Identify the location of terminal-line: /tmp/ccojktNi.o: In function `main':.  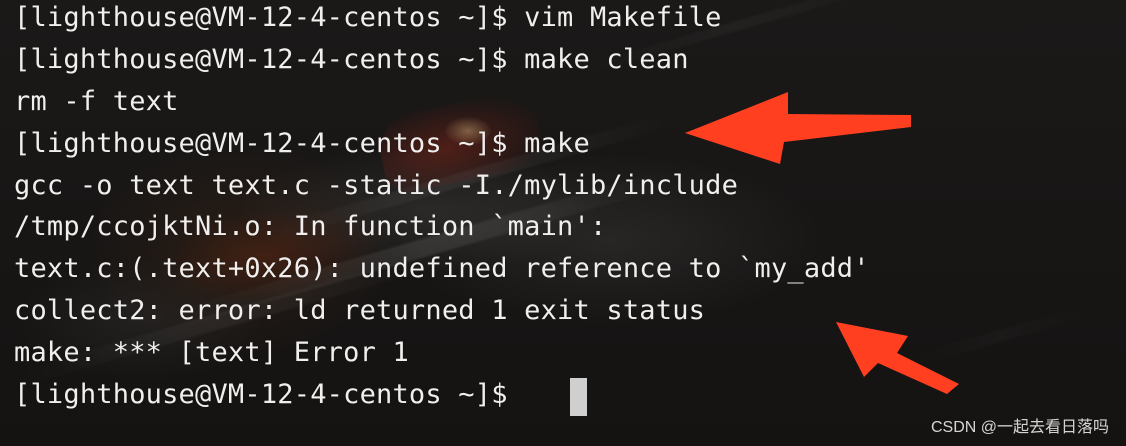
(310, 226).